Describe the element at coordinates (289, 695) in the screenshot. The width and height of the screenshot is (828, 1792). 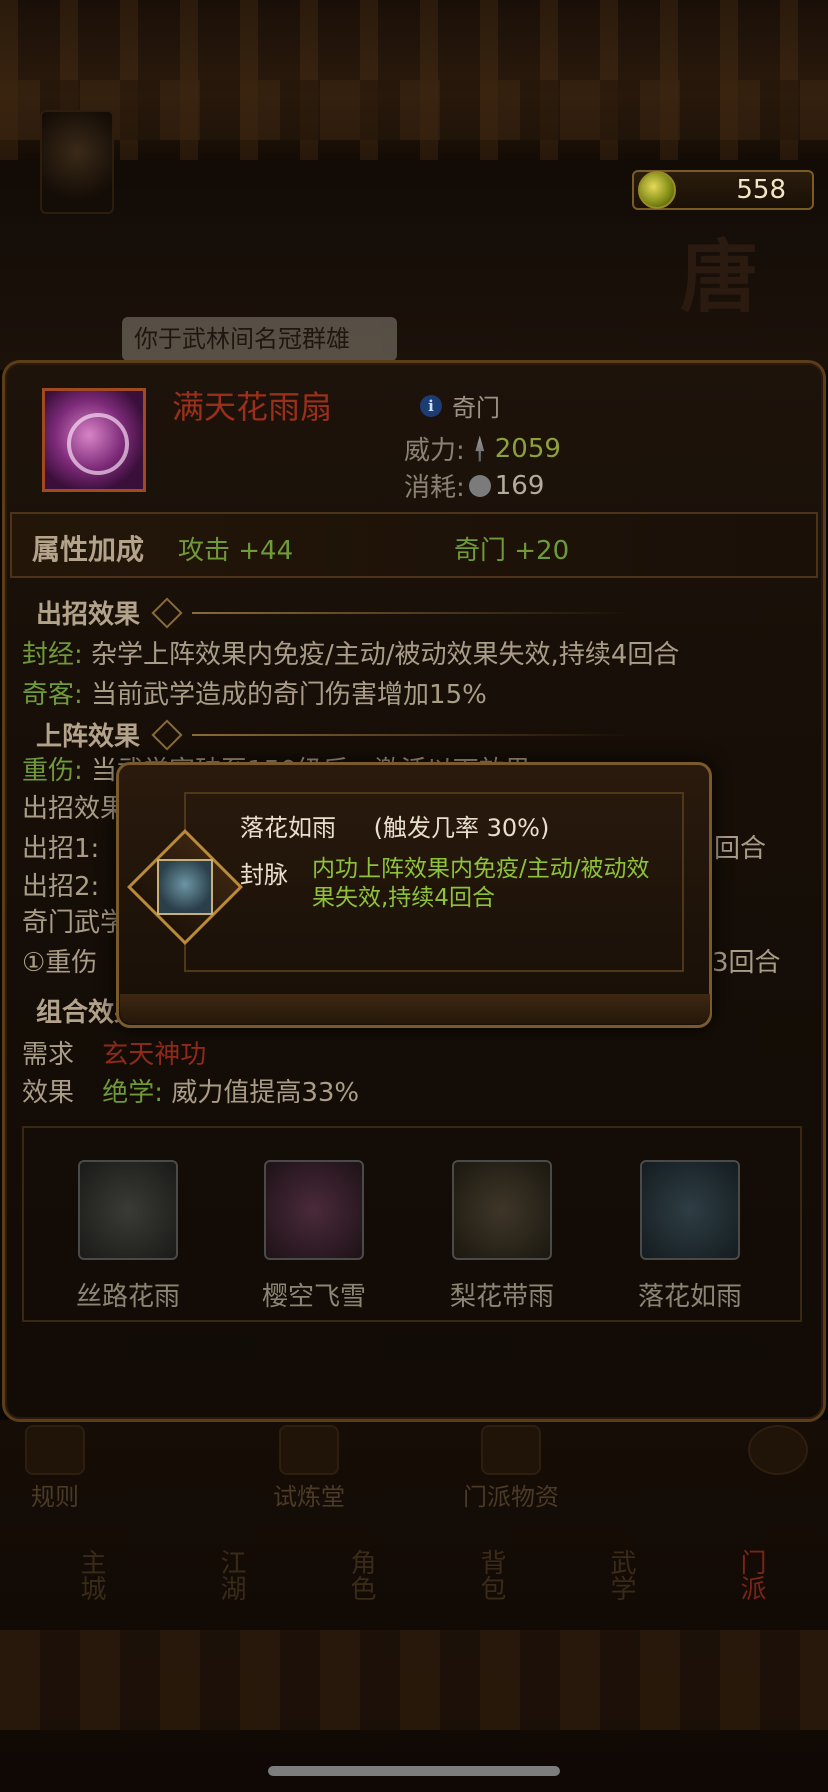
I see `effect-text: 当前武学造成的奇门伤害增加15%` at that location.